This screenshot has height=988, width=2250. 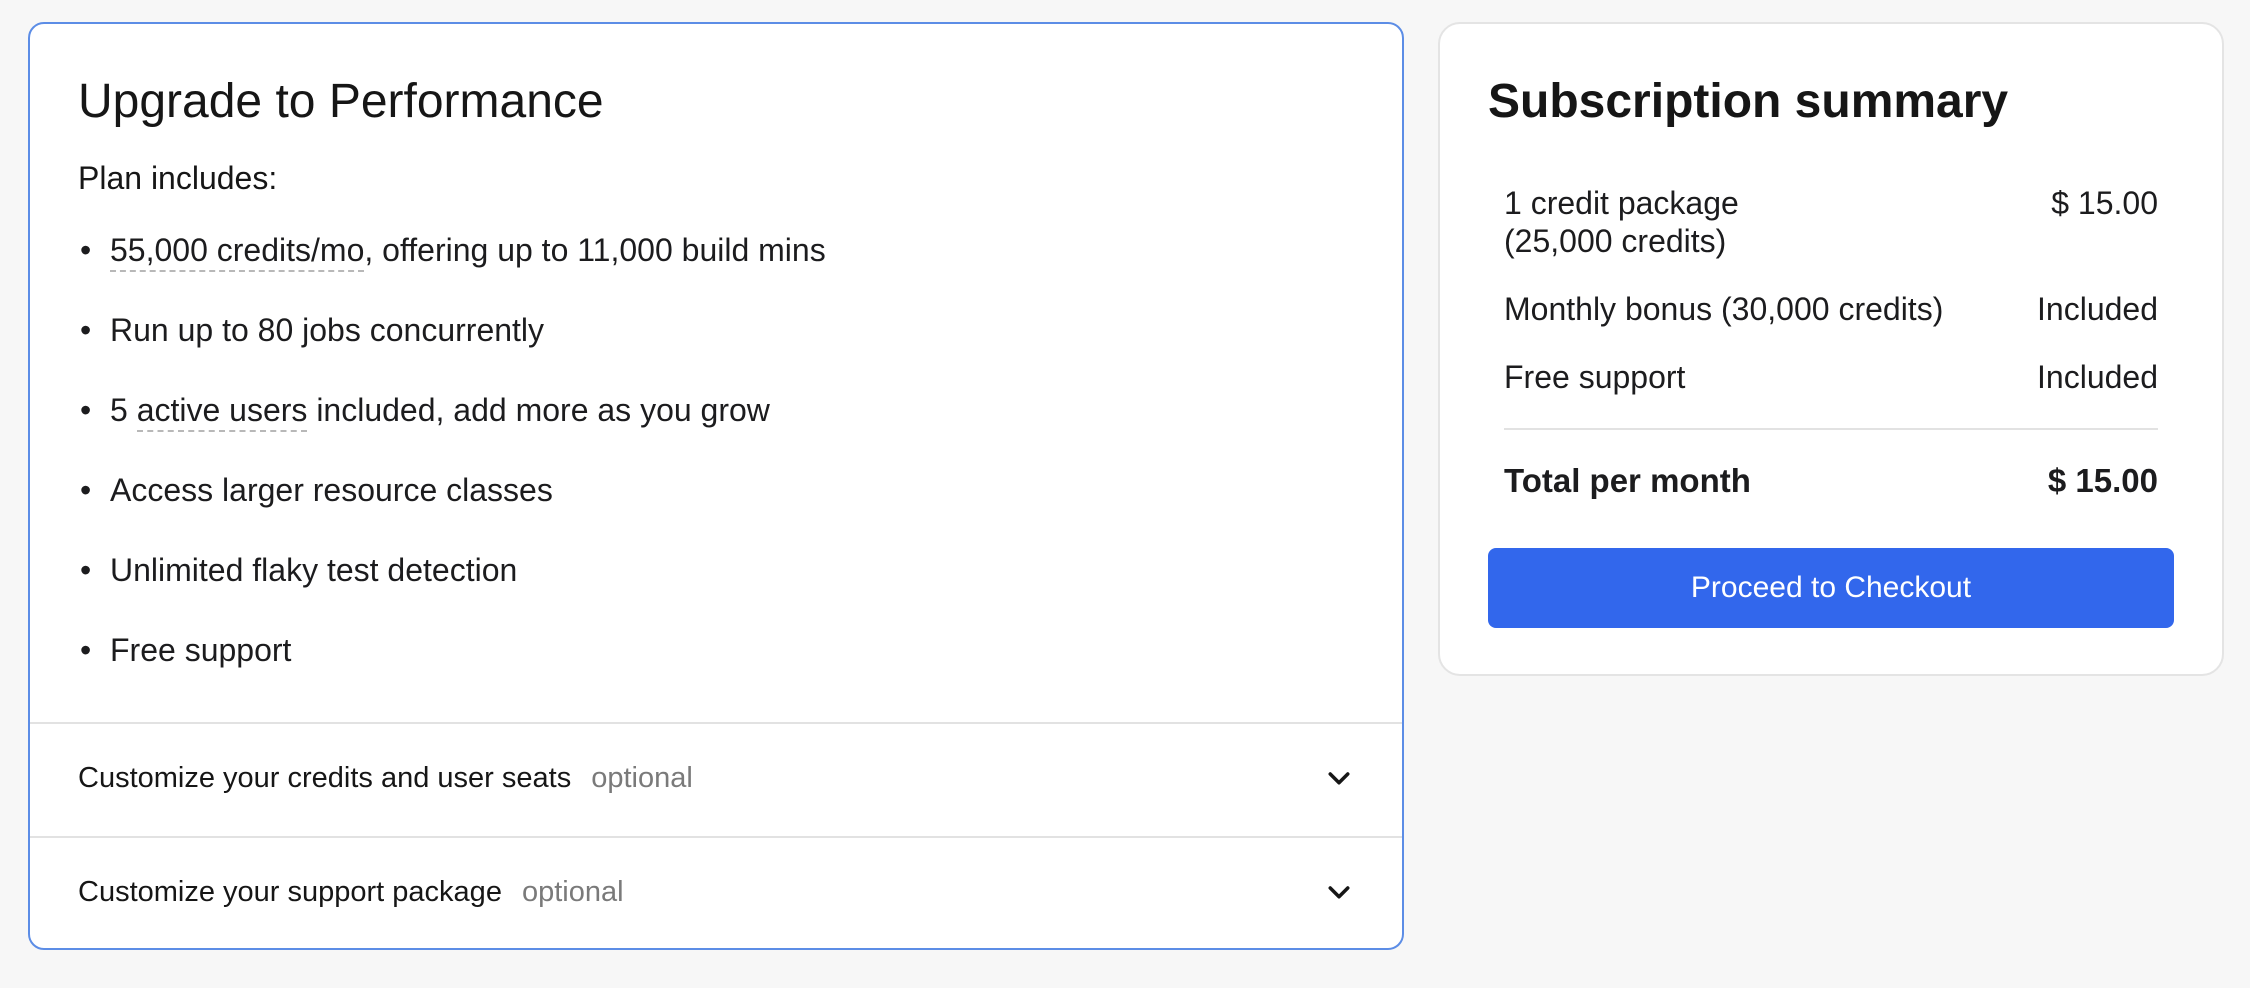 I want to click on summary-row-free-support: Free support Included, so click(x=1831, y=378).